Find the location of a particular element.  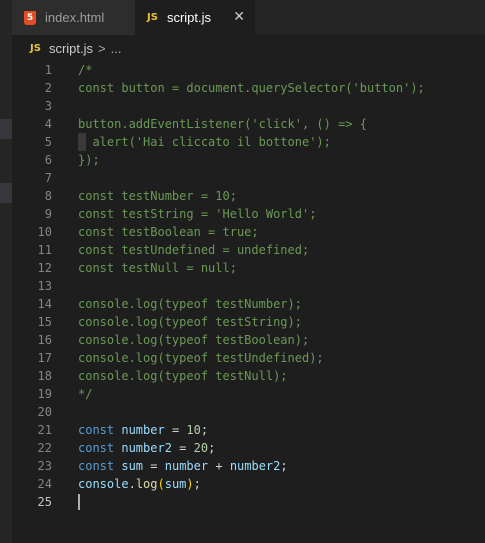

line-number: 22 is located at coordinates (44, 448).